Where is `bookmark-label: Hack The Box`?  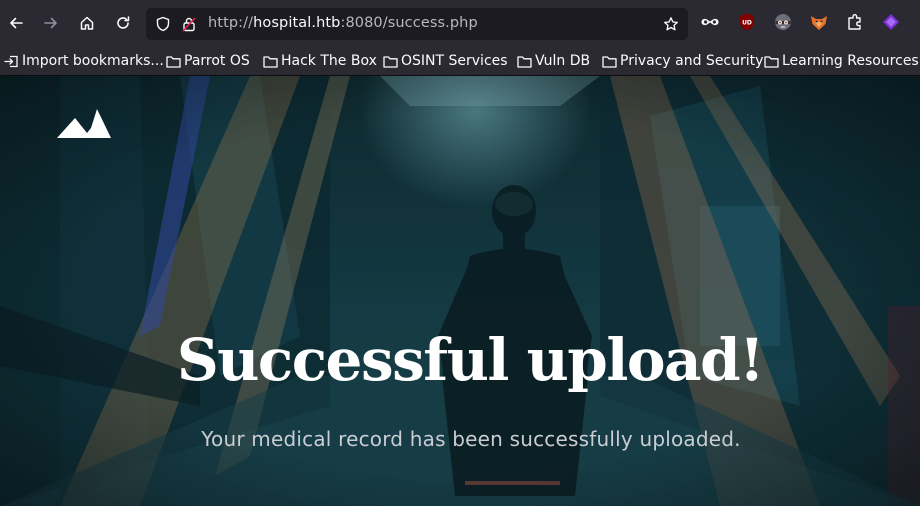
bookmark-label: Hack The Box is located at coordinates (329, 61).